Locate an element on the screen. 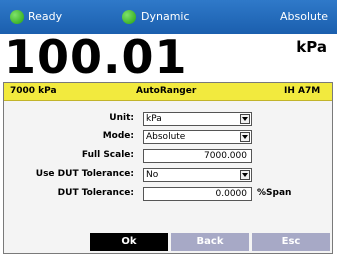  unit-select: kPa is located at coordinates (197, 119).